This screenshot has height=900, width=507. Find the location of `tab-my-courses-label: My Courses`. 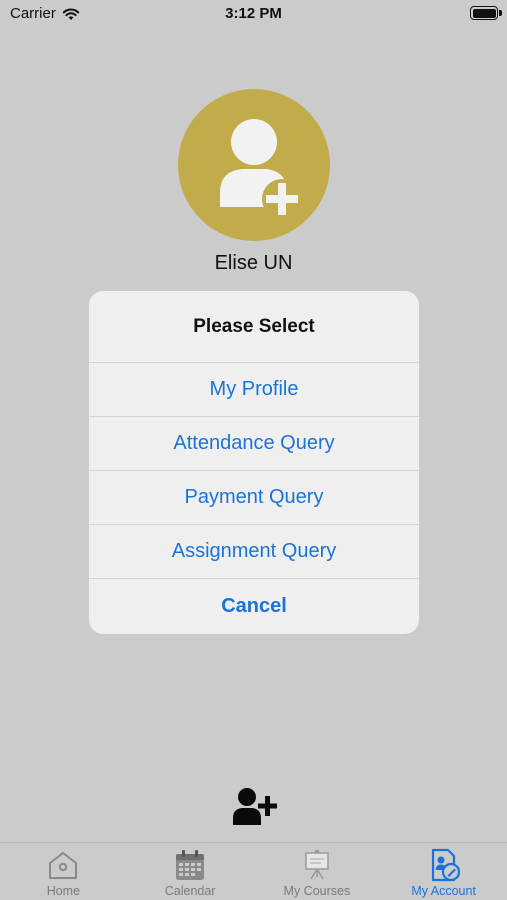

tab-my-courses-label: My Courses is located at coordinates (317, 891).